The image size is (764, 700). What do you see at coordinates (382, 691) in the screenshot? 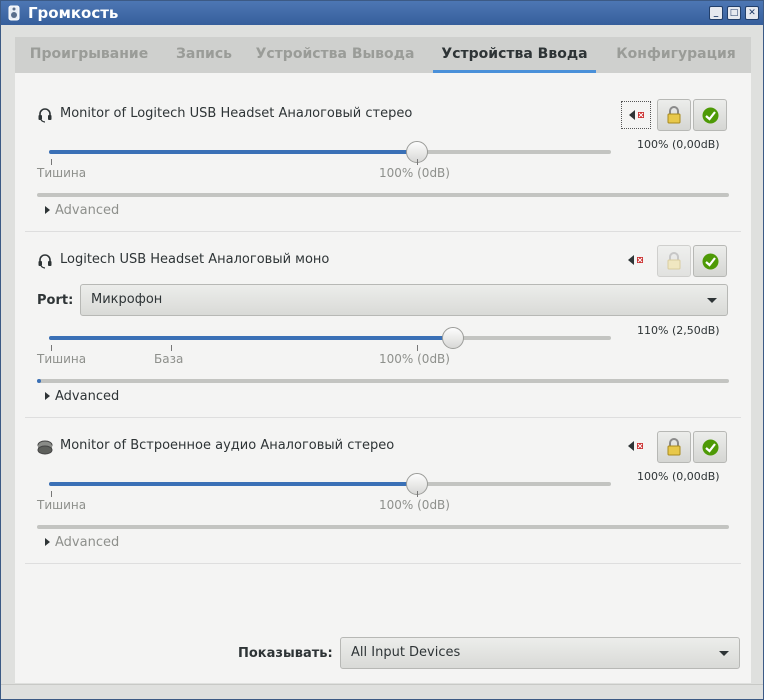
I see `window-bottom-edge` at bounding box center [382, 691].